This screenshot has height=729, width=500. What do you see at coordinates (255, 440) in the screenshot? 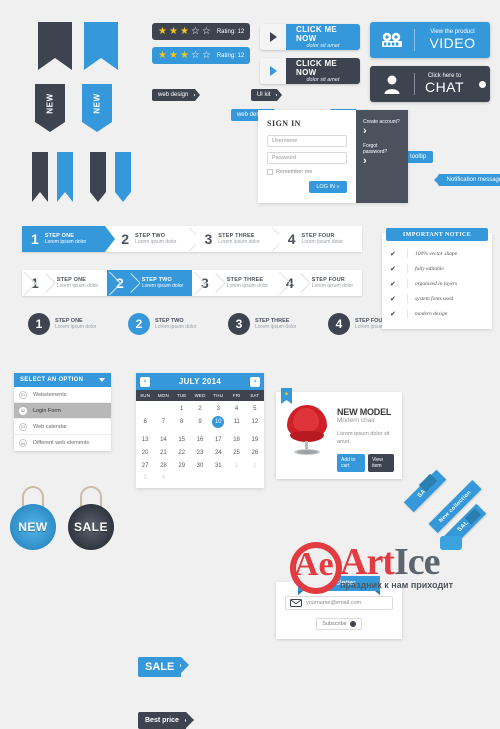
I see `calendar-day: 19` at bounding box center [255, 440].